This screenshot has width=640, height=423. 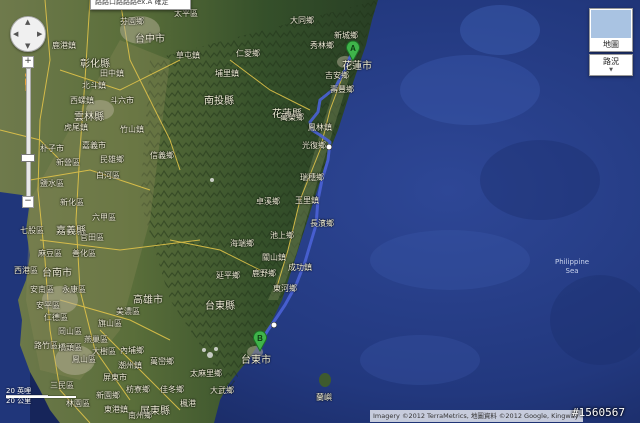 I want to click on label-zhushan: 竹山鎮, so click(x=132, y=129).